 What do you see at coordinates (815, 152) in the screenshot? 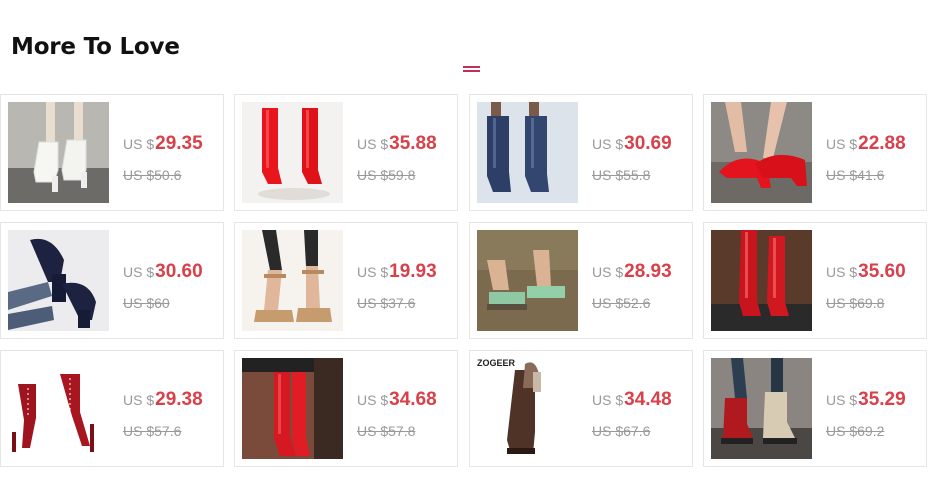
I see `product-card: US $22.88 US $41.6` at bounding box center [815, 152].